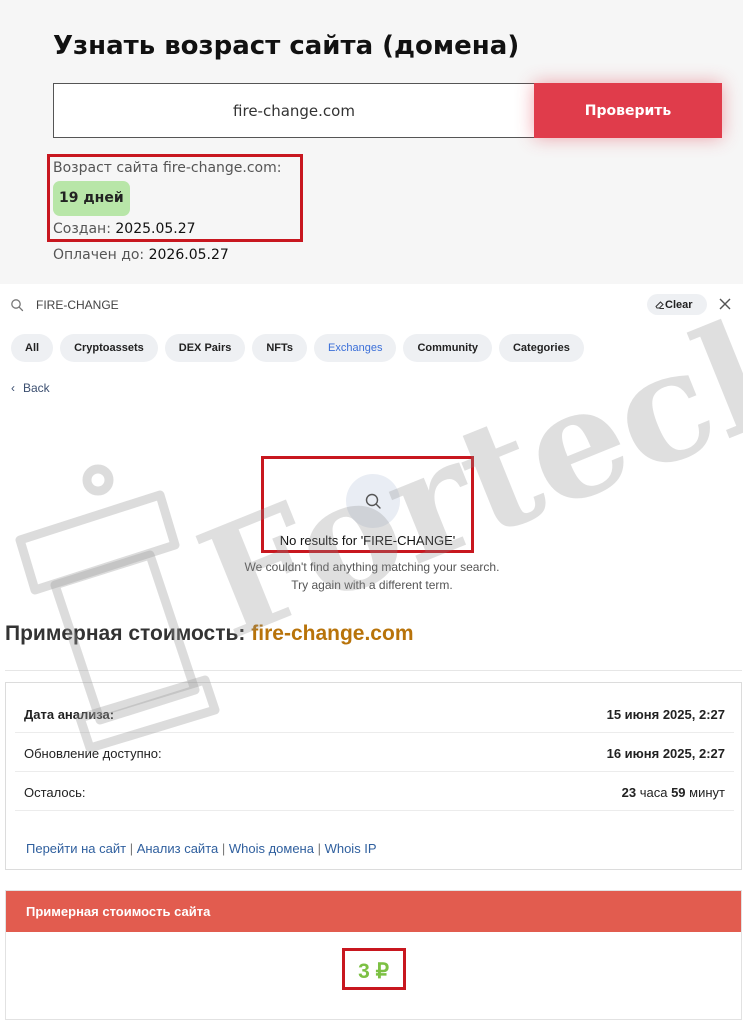 Image resolution: width=743 pixels, height=1024 pixels. Describe the element at coordinates (13, 388) in the screenshot. I see `chevron-left-icon: ‹` at that location.